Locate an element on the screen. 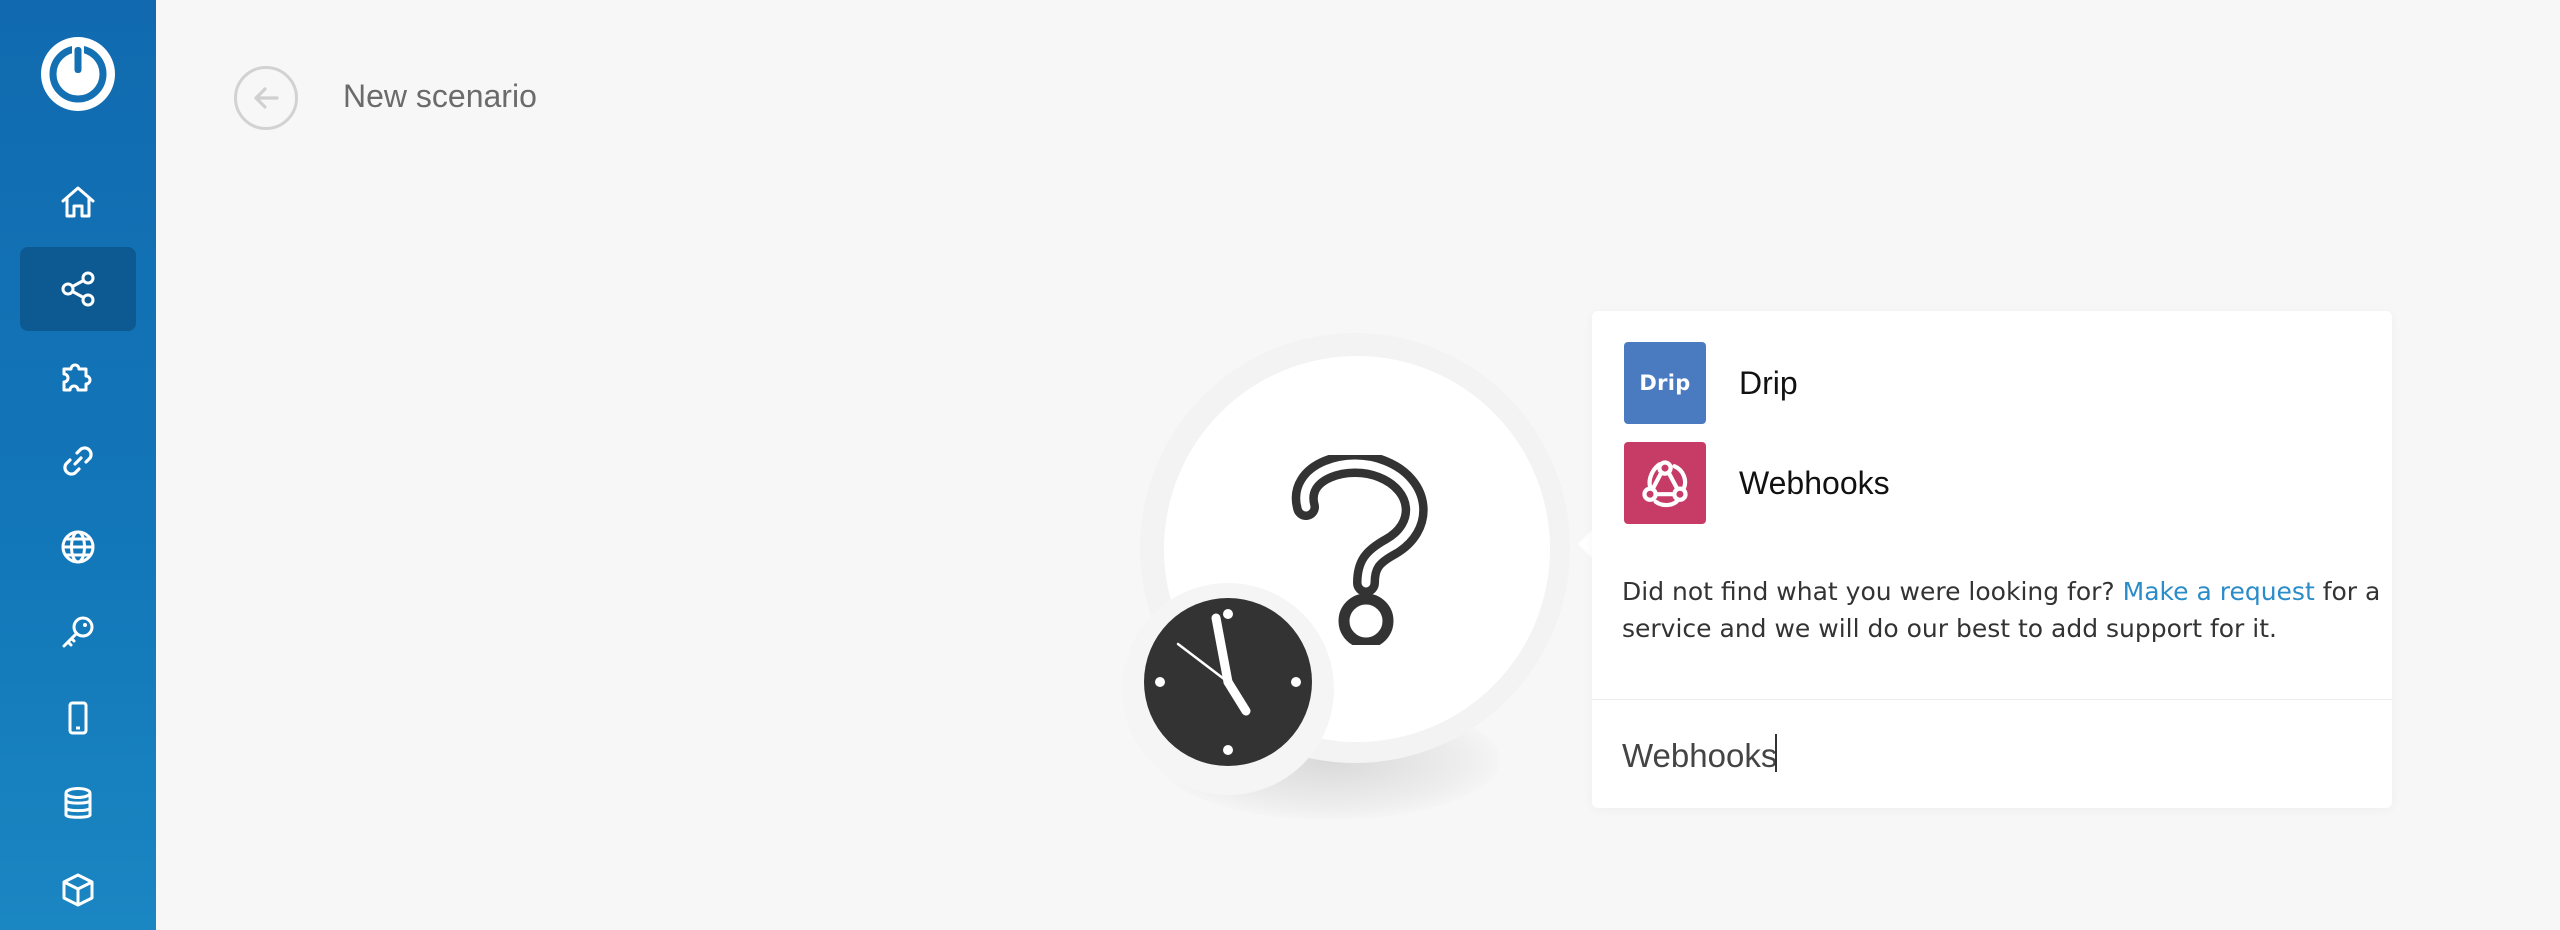 The height and width of the screenshot is (930, 2560). home-icon is located at coordinates (78, 202).